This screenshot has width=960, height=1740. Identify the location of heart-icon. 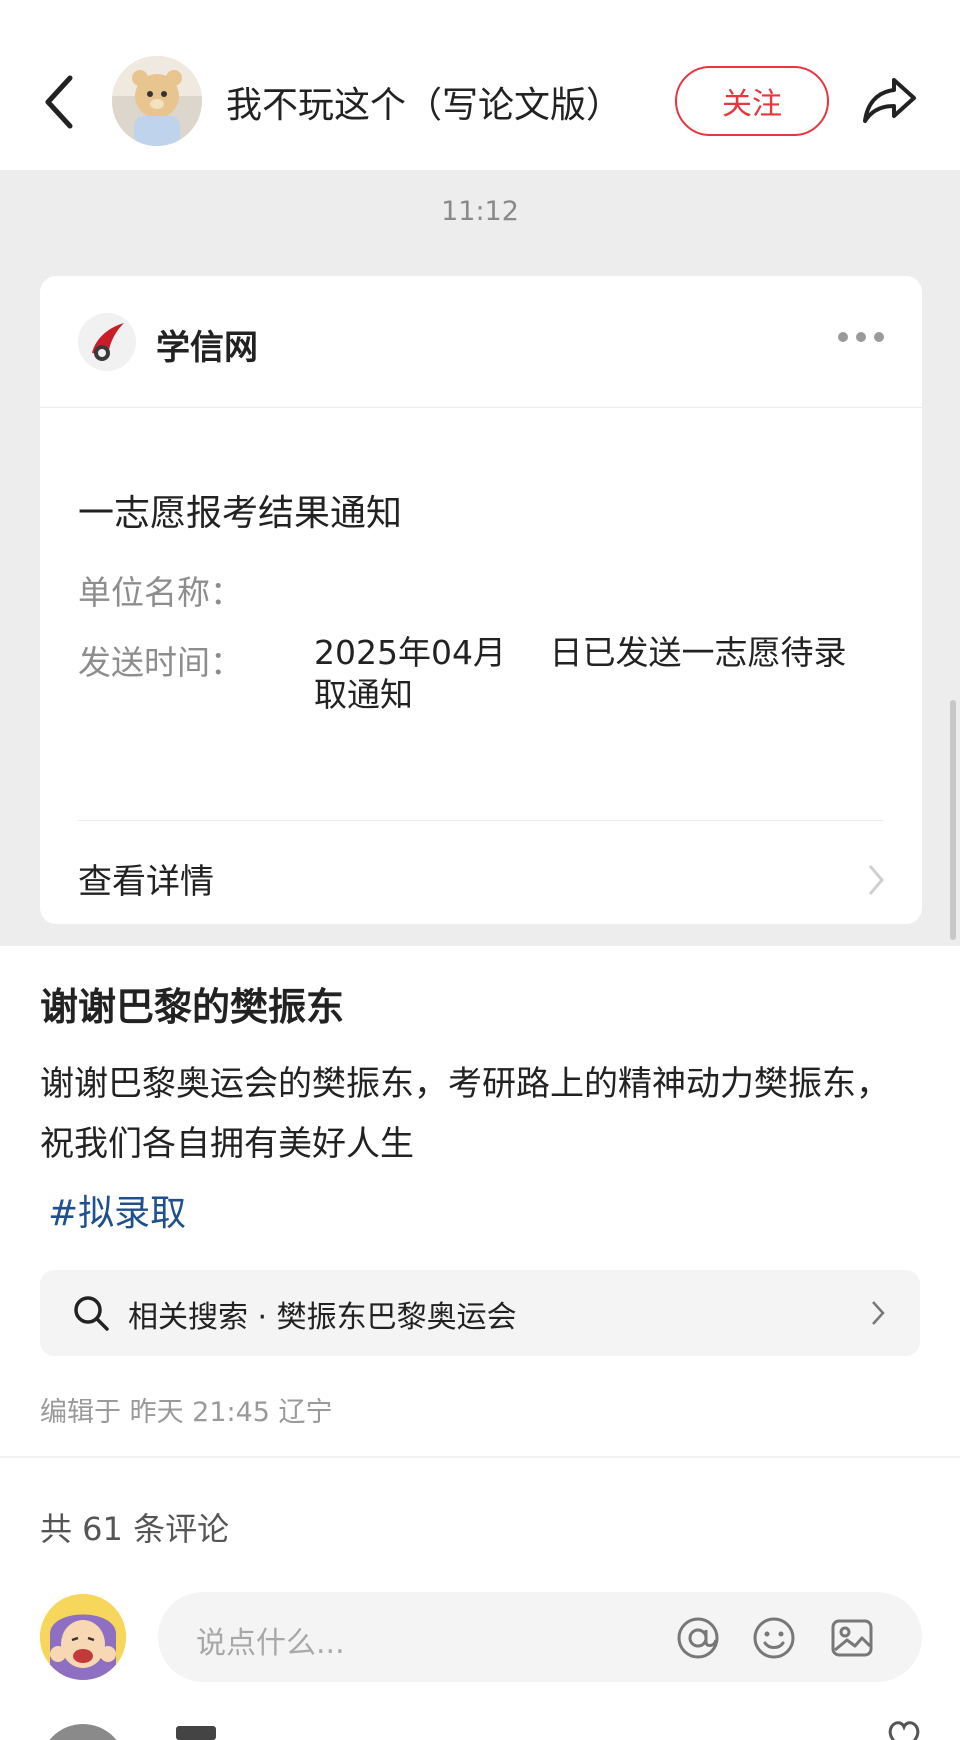
(904, 1728).